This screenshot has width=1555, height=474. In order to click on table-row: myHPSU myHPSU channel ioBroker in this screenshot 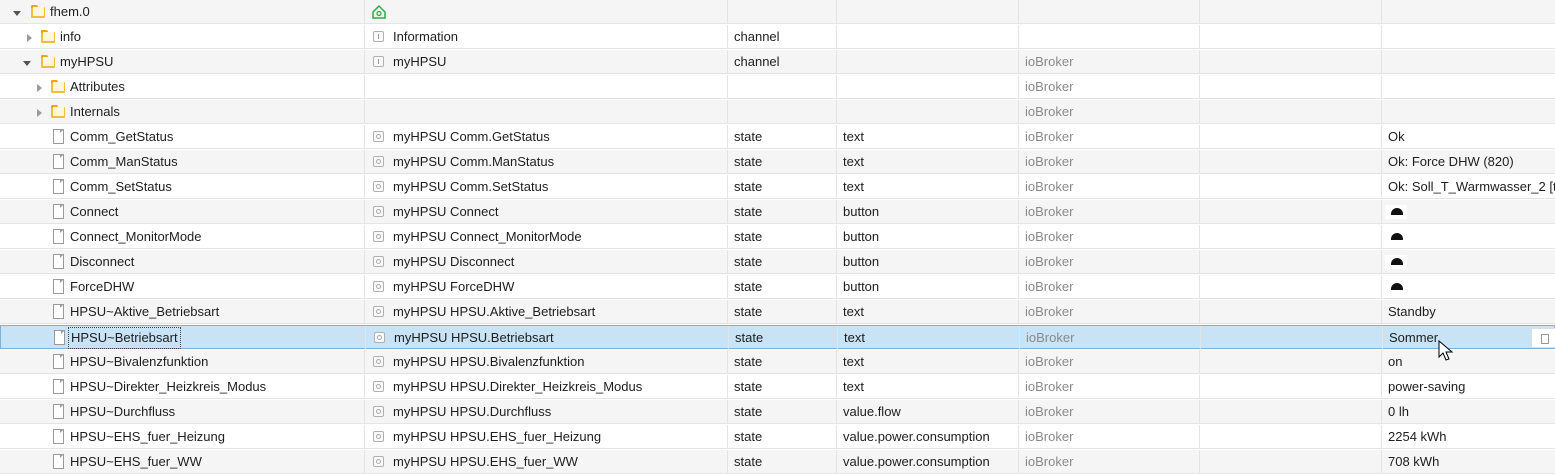, I will do `click(777, 62)`.